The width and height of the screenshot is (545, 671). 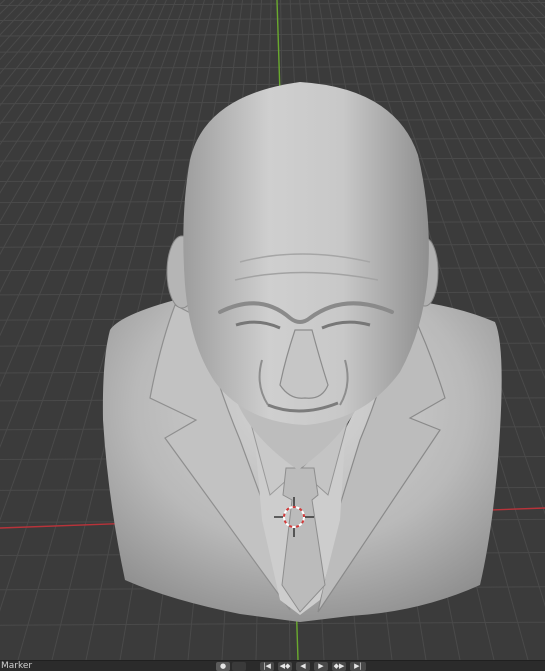 I want to click on marker-menu: Marker, so click(x=16, y=666).